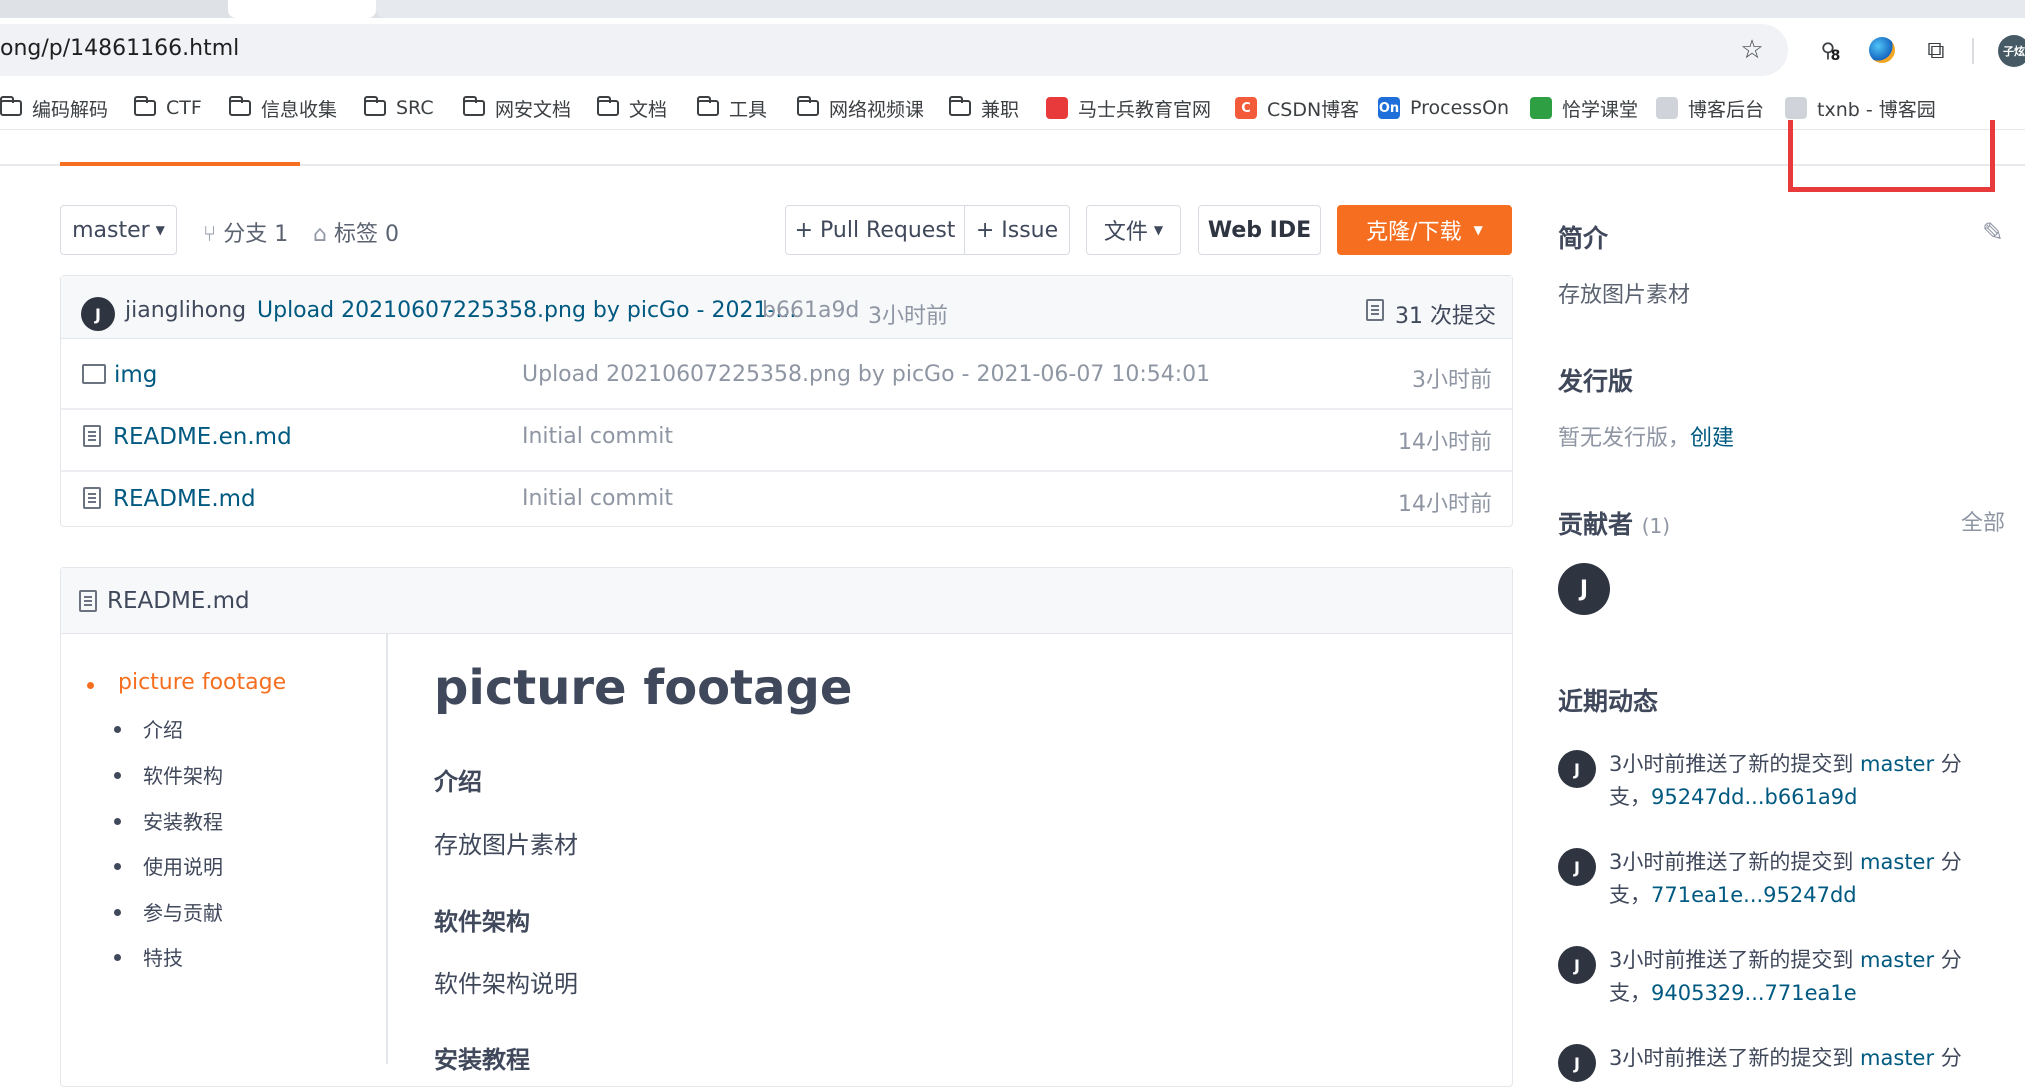  What do you see at coordinates (1452, 380) in the screenshot?
I see `file-commit-time: 3小时前` at bounding box center [1452, 380].